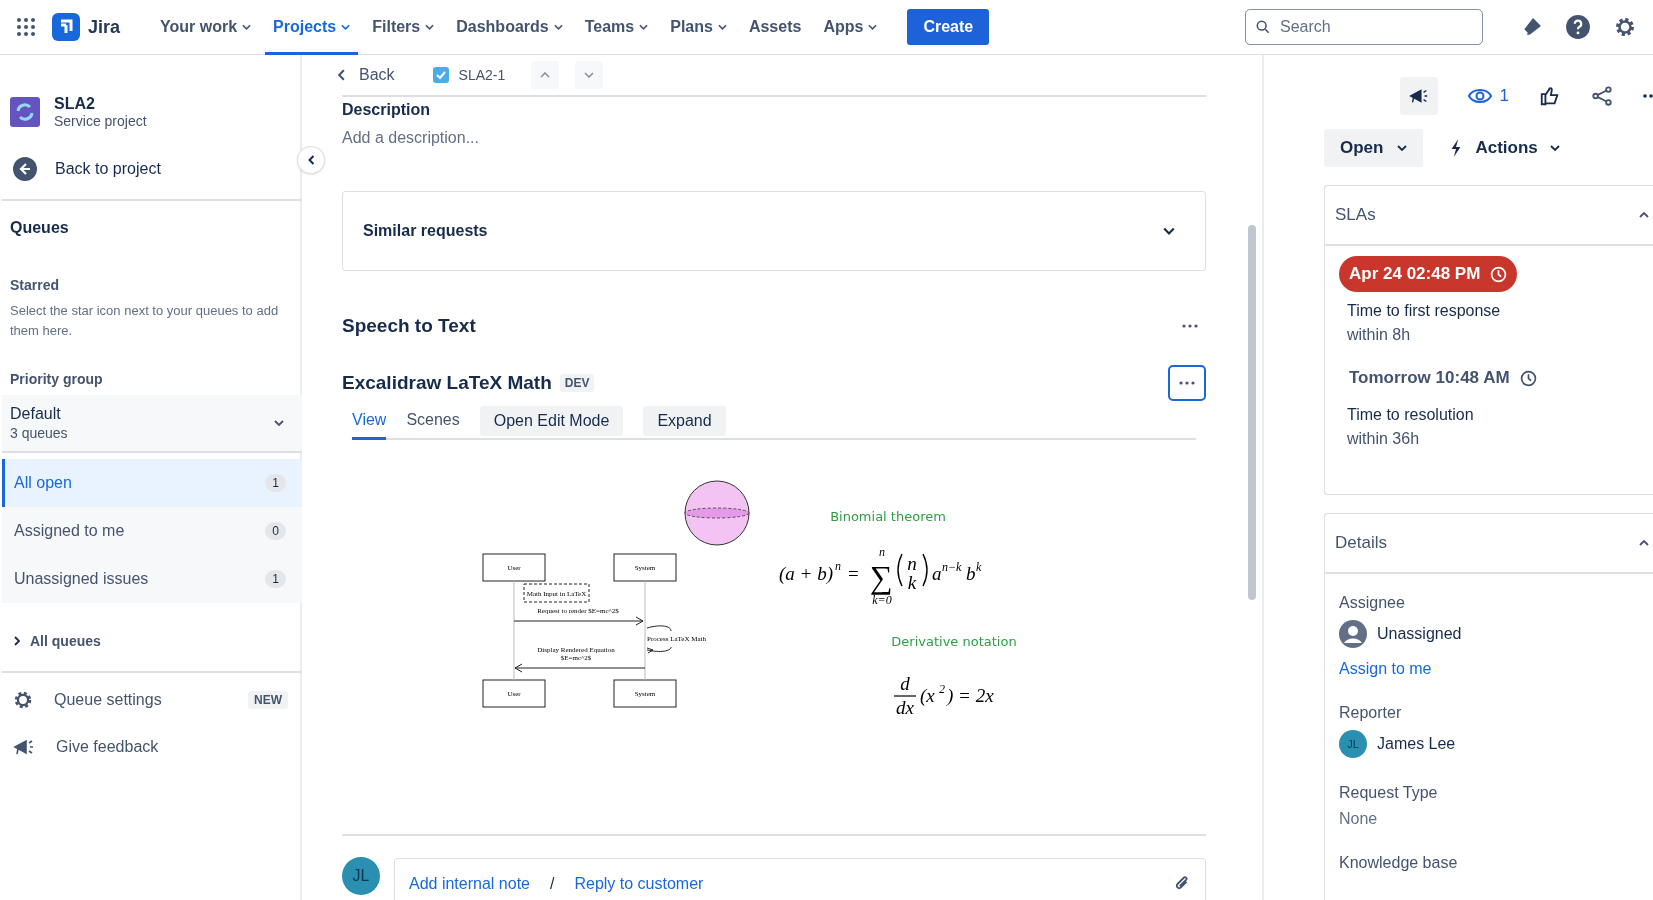 This screenshot has height=900, width=1653. I want to click on panel-heading: SLAs, so click(1355, 215).